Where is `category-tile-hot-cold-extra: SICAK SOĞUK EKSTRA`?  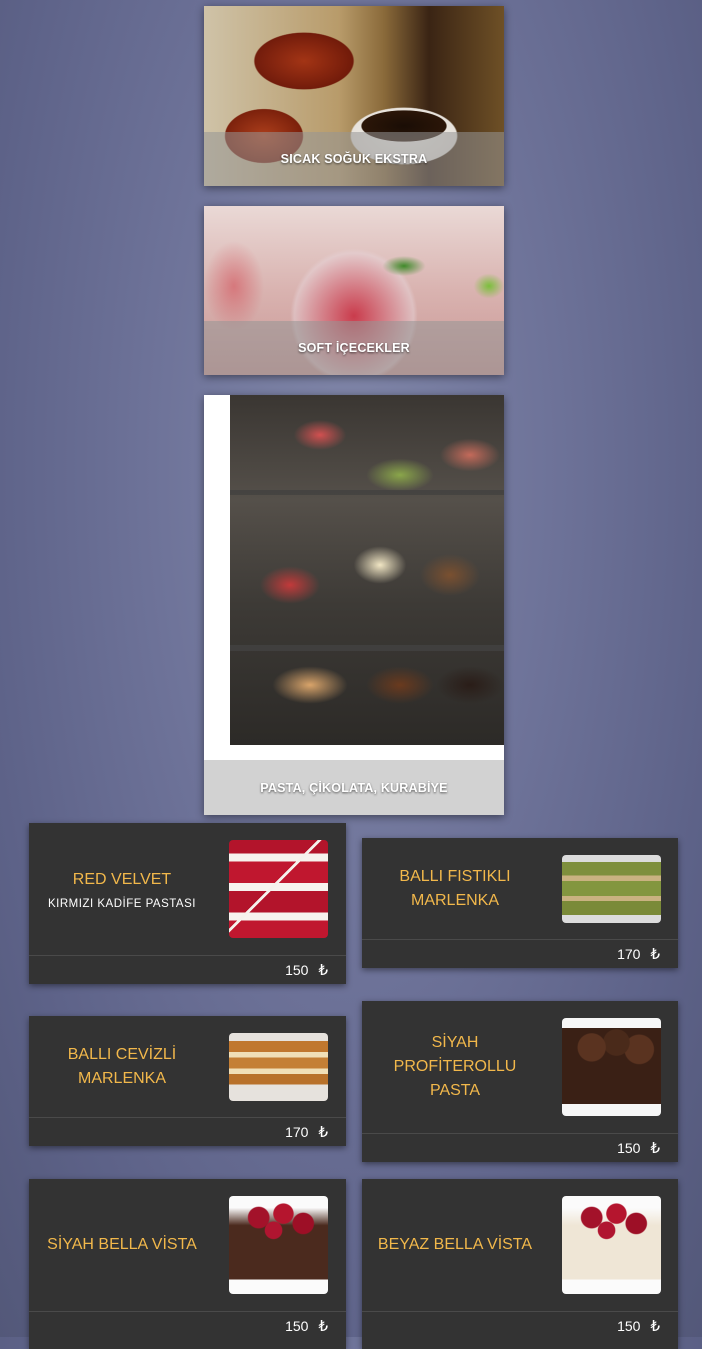
category-tile-hot-cold-extra: SICAK SOĞUK EKSTRA is located at coordinates (354, 96).